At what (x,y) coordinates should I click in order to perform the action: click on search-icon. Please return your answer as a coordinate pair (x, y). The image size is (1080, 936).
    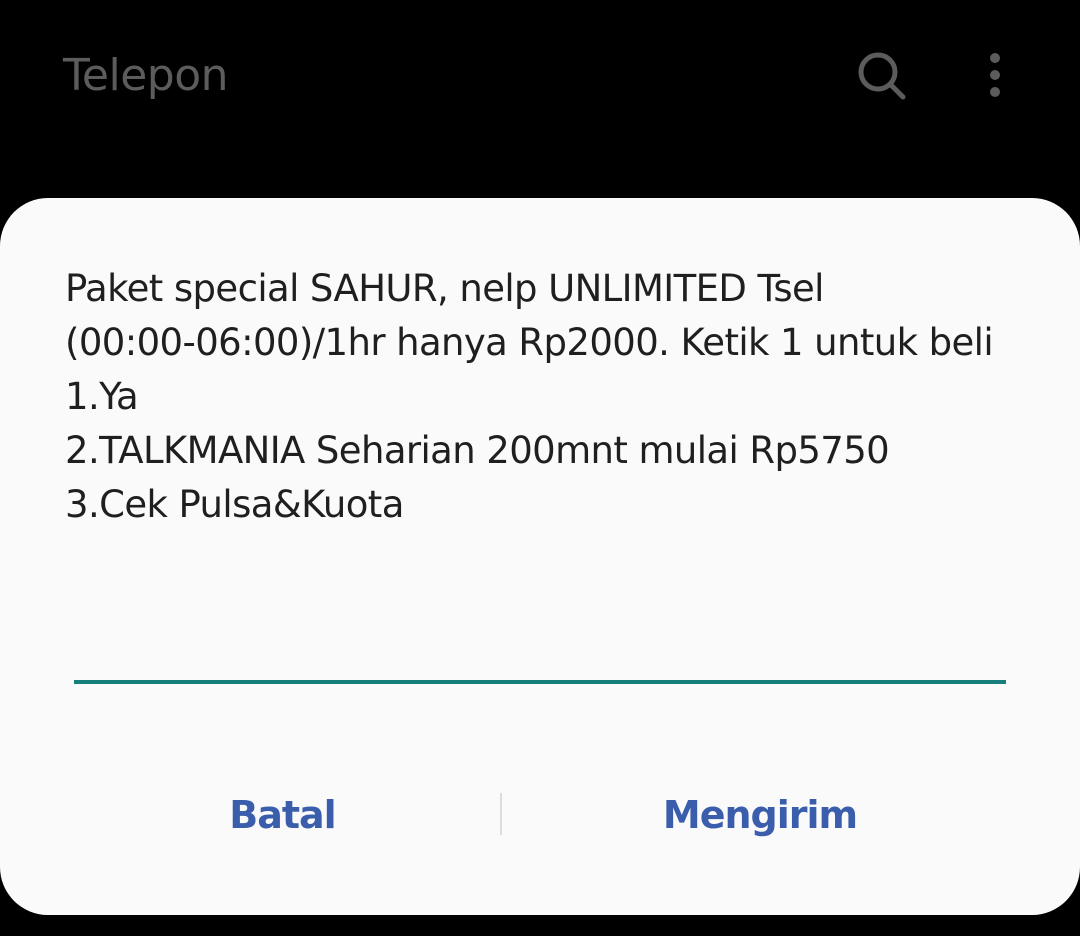
    Looking at the image, I should click on (882, 76).